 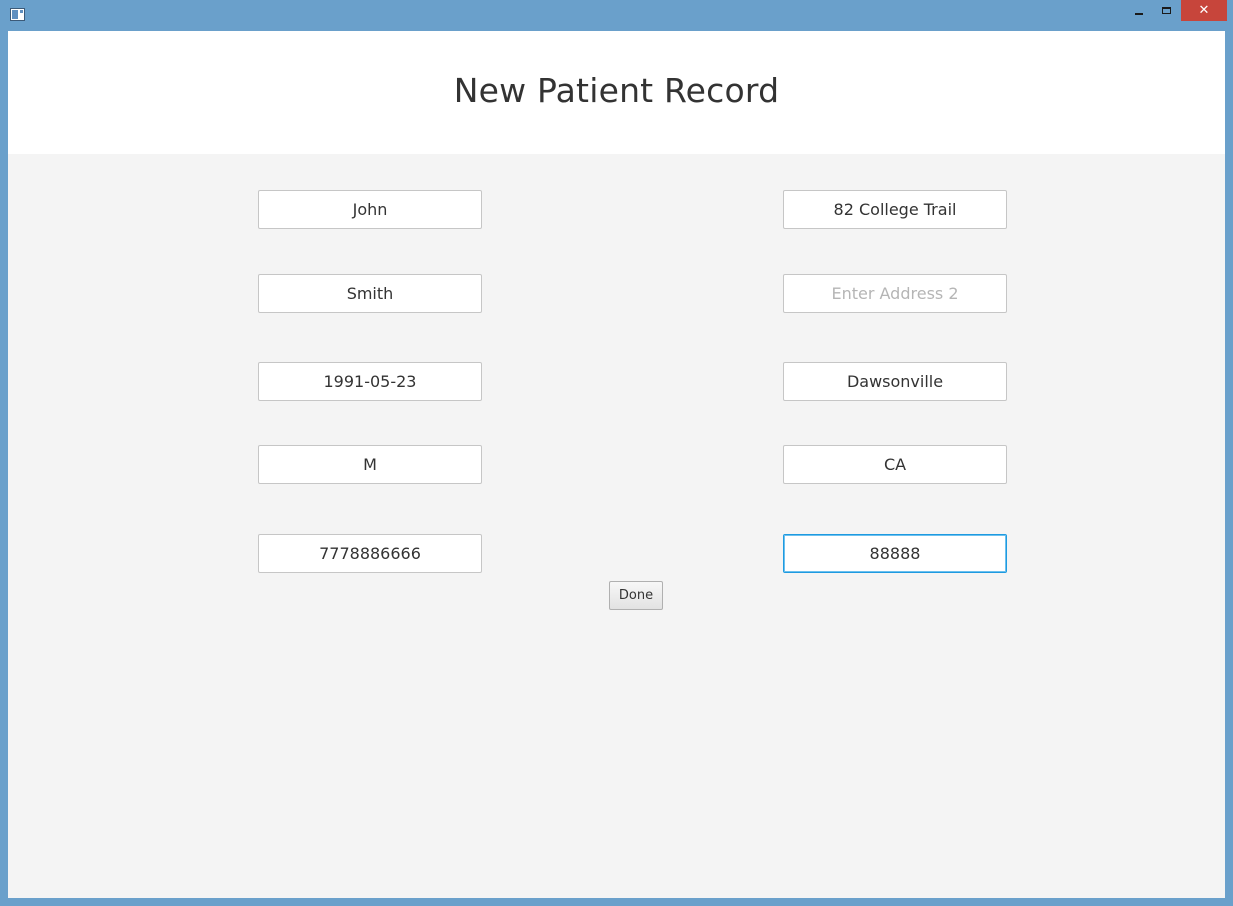 I want to click on state-field, so click(x=895, y=464).